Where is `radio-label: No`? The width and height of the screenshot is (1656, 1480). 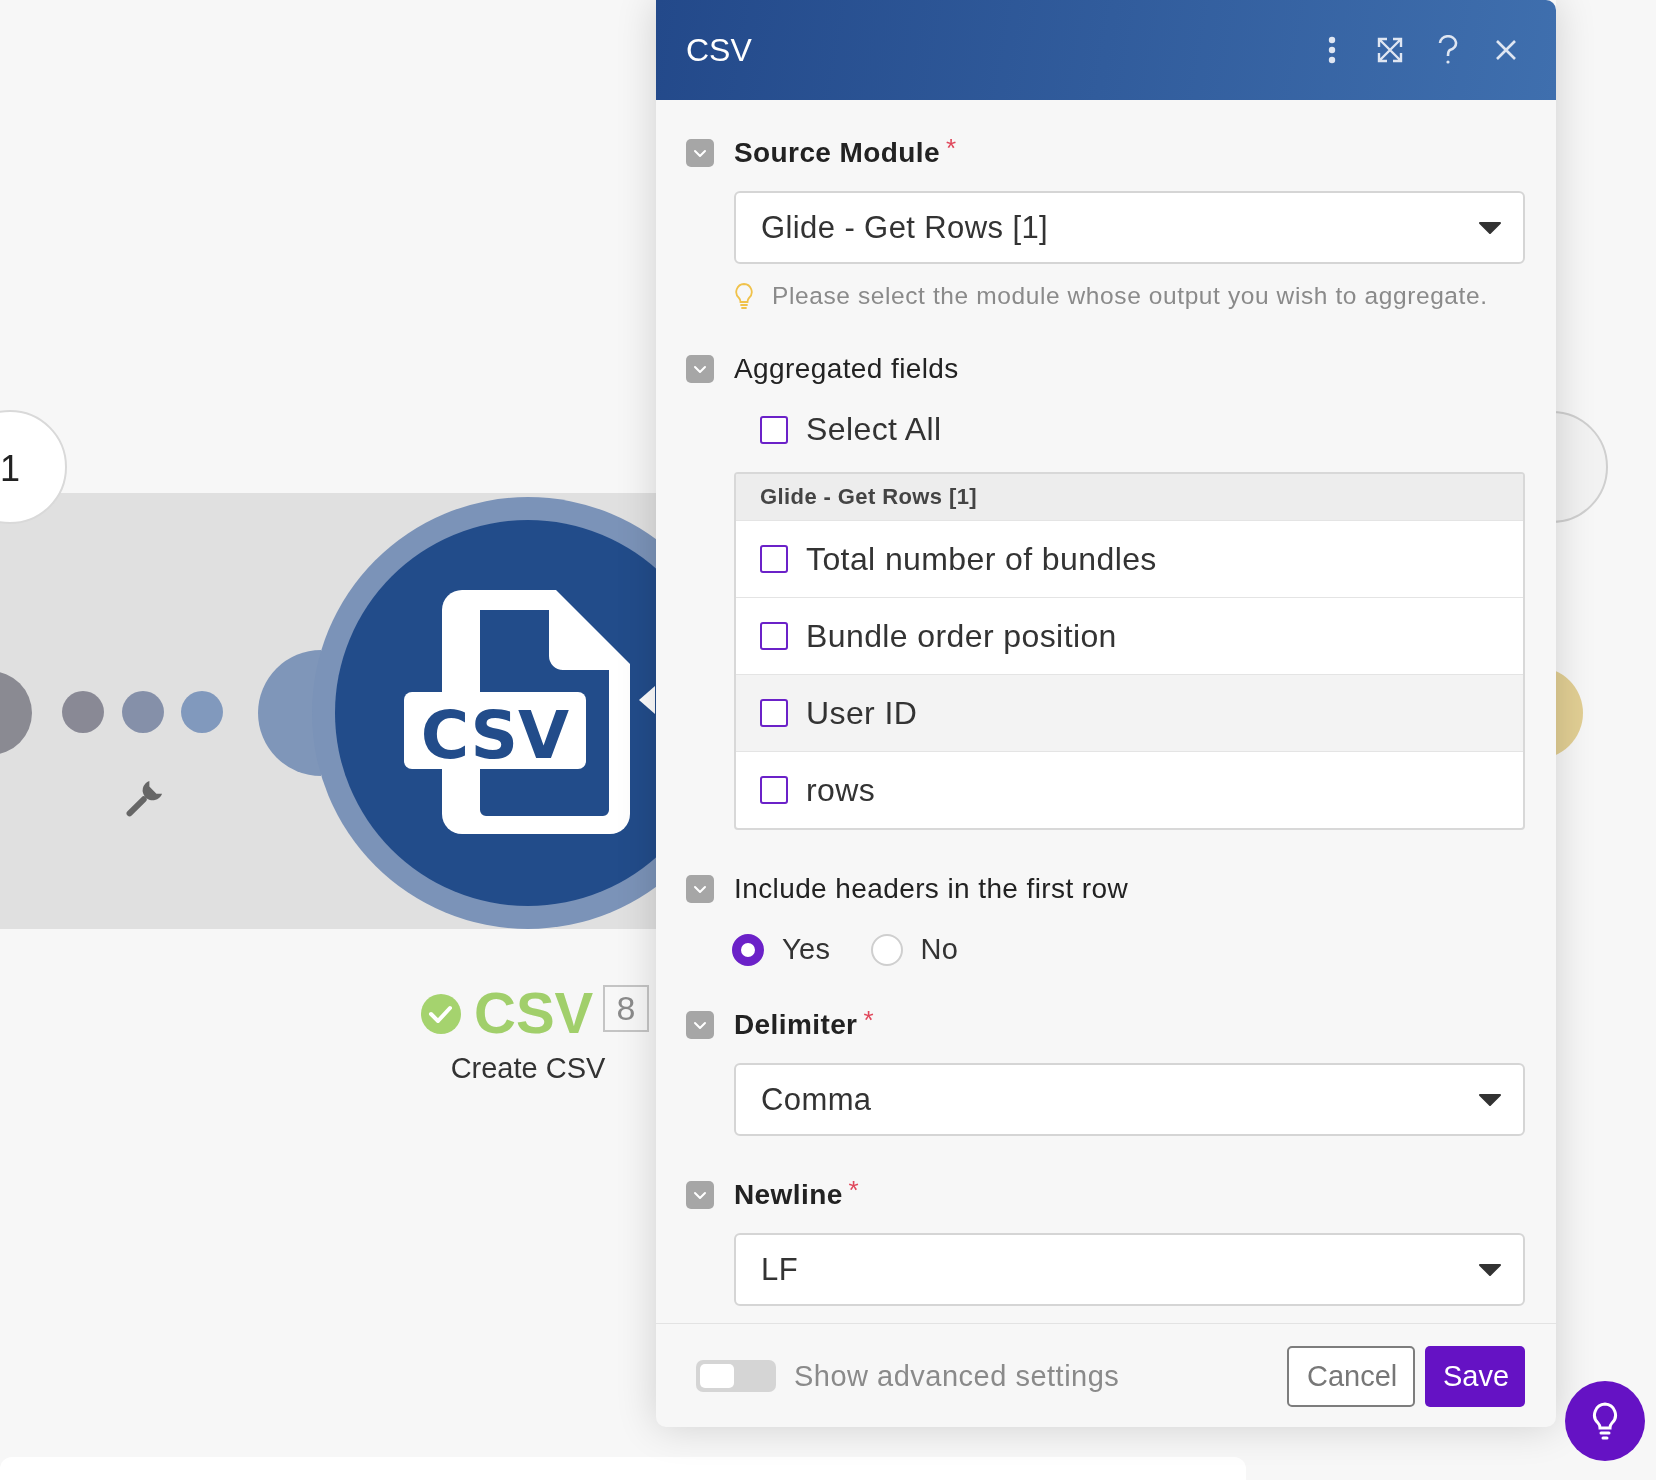 radio-label: No is located at coordinates (939, 949).